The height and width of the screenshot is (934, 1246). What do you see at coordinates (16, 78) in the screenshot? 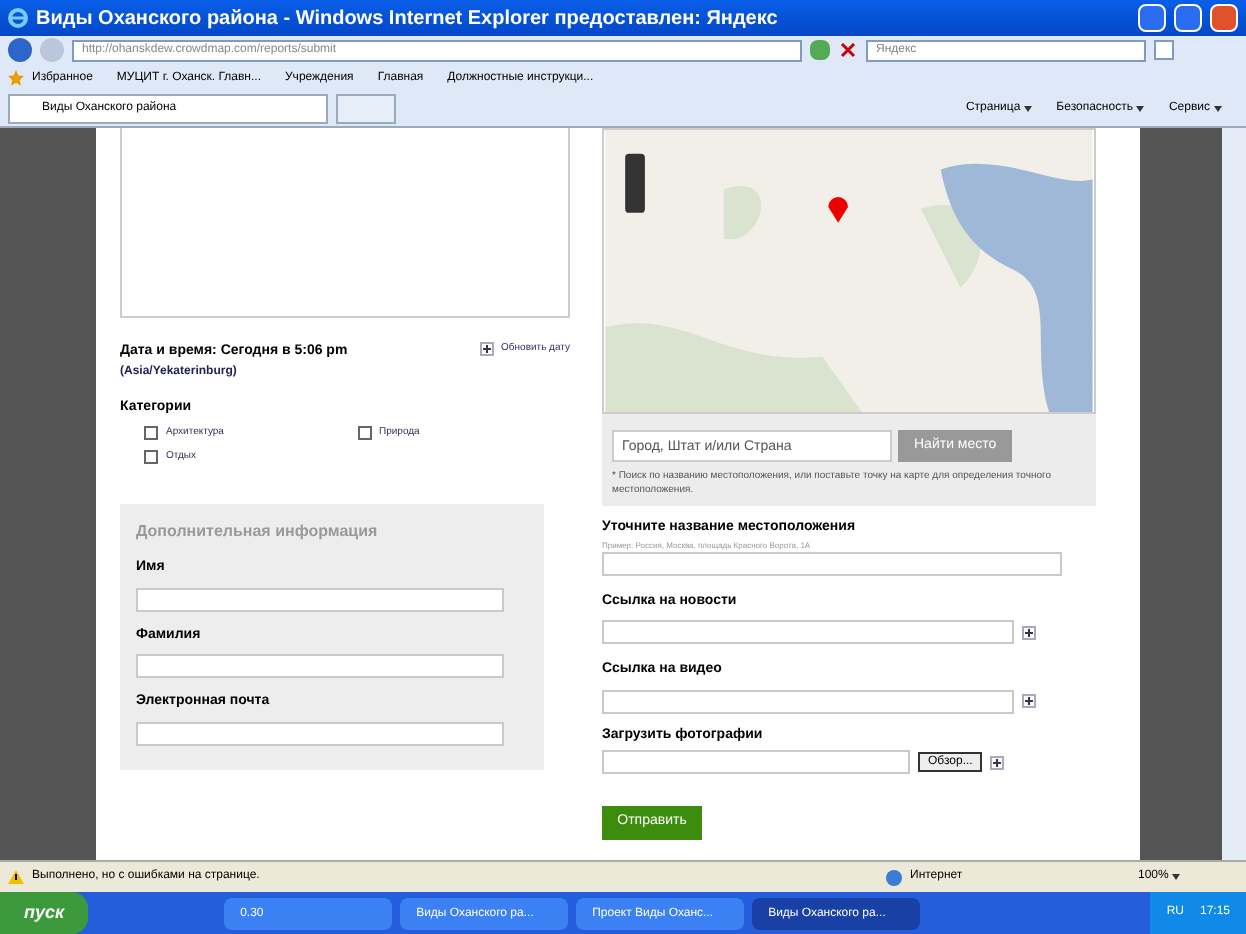
I see `star-icon` at bounding box center [16, 78].